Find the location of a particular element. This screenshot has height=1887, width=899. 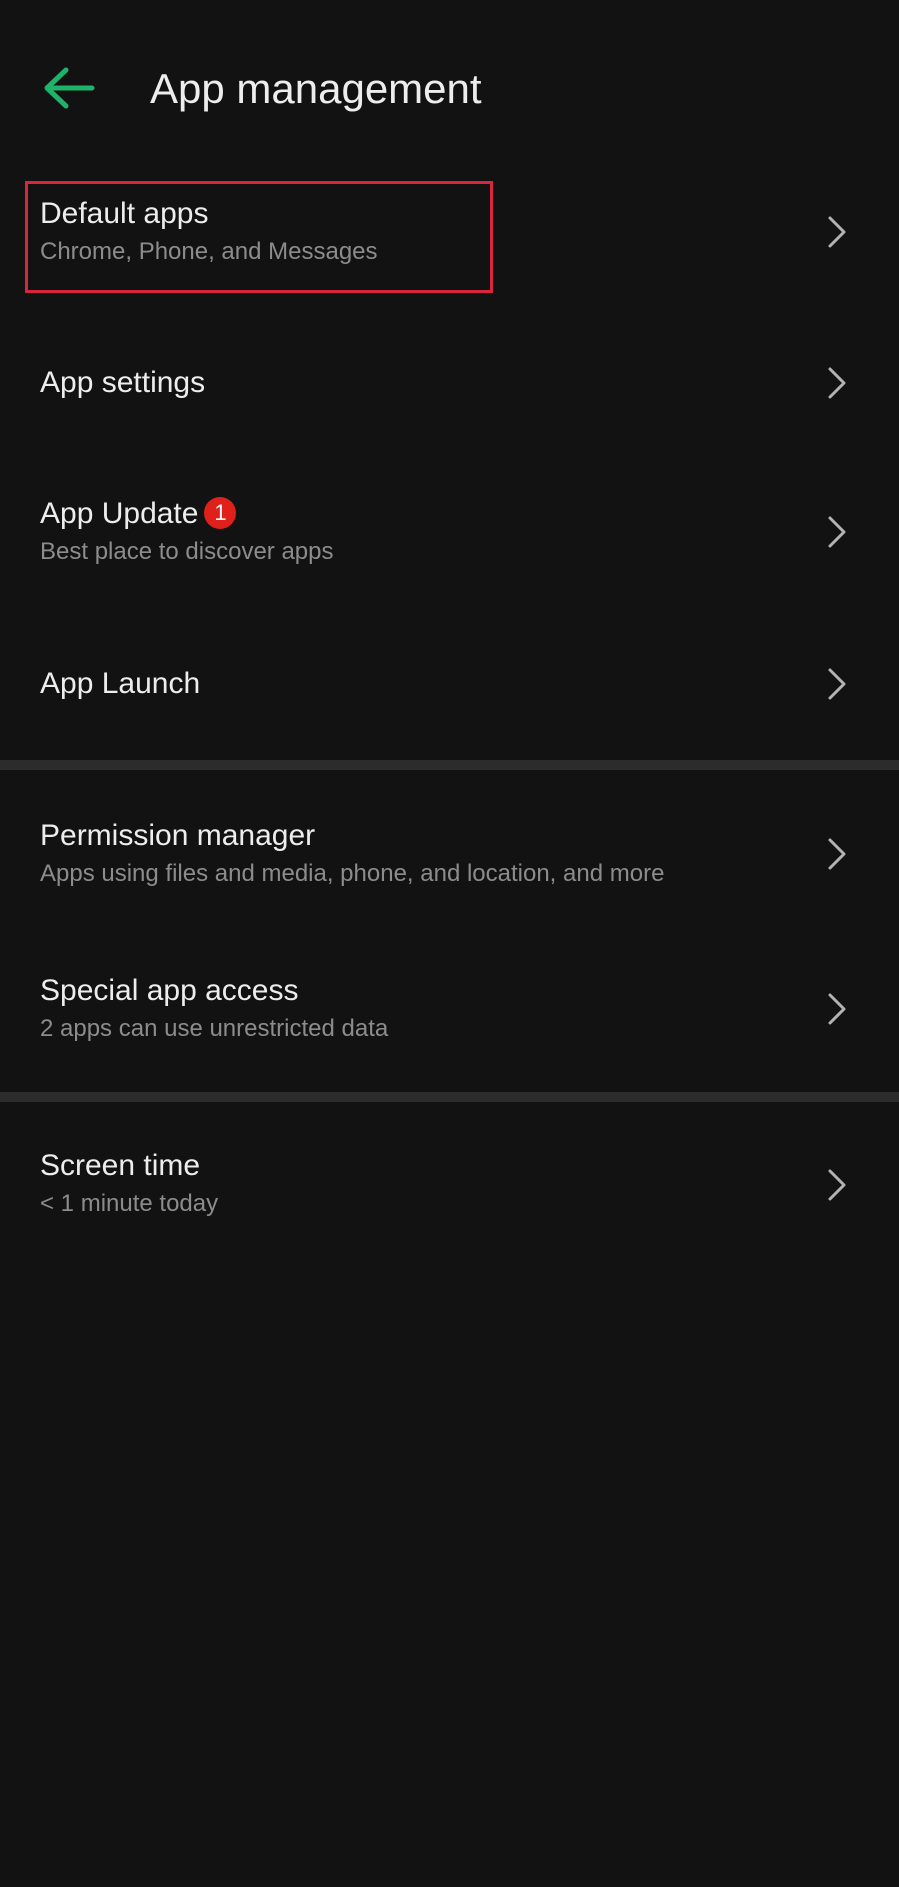

list-item-title: App settings is located at coordinates (123, 382).